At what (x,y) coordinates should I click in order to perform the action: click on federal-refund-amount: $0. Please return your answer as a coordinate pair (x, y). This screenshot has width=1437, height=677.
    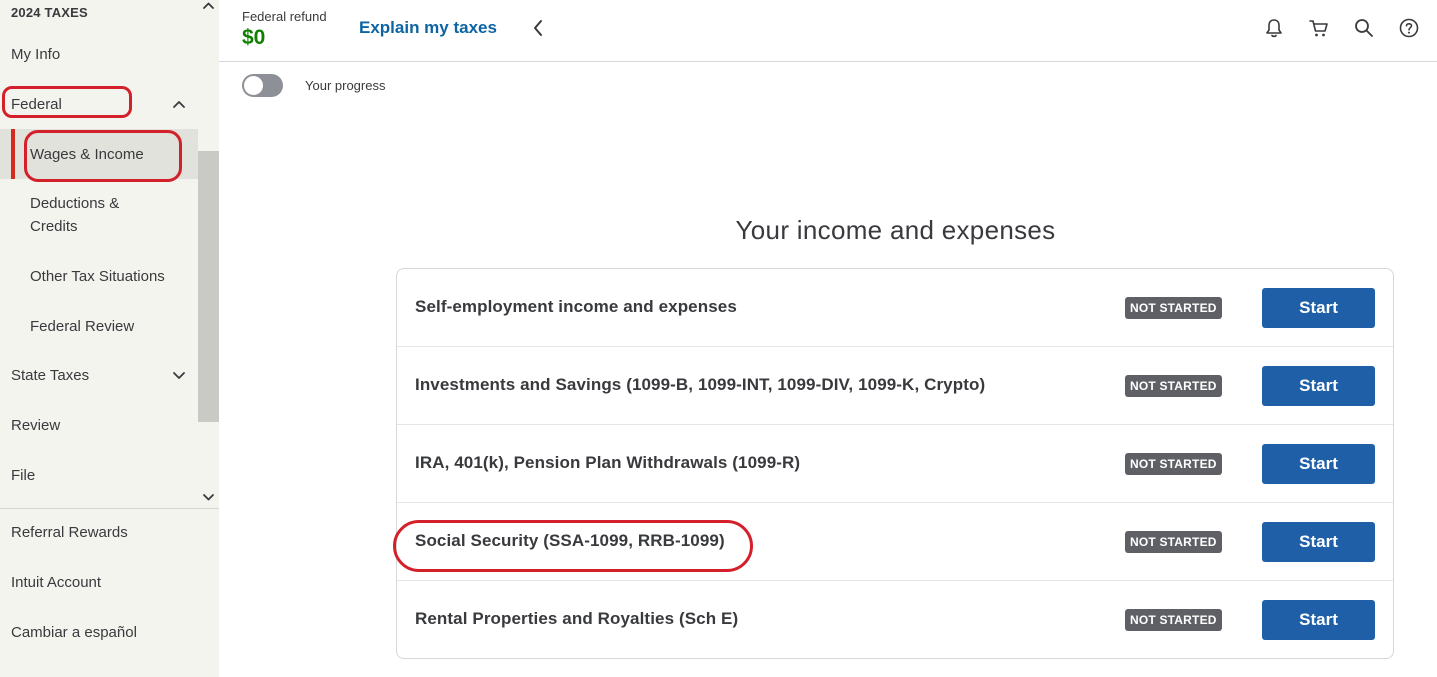
    Looking at the image, I should click on (254, 37).